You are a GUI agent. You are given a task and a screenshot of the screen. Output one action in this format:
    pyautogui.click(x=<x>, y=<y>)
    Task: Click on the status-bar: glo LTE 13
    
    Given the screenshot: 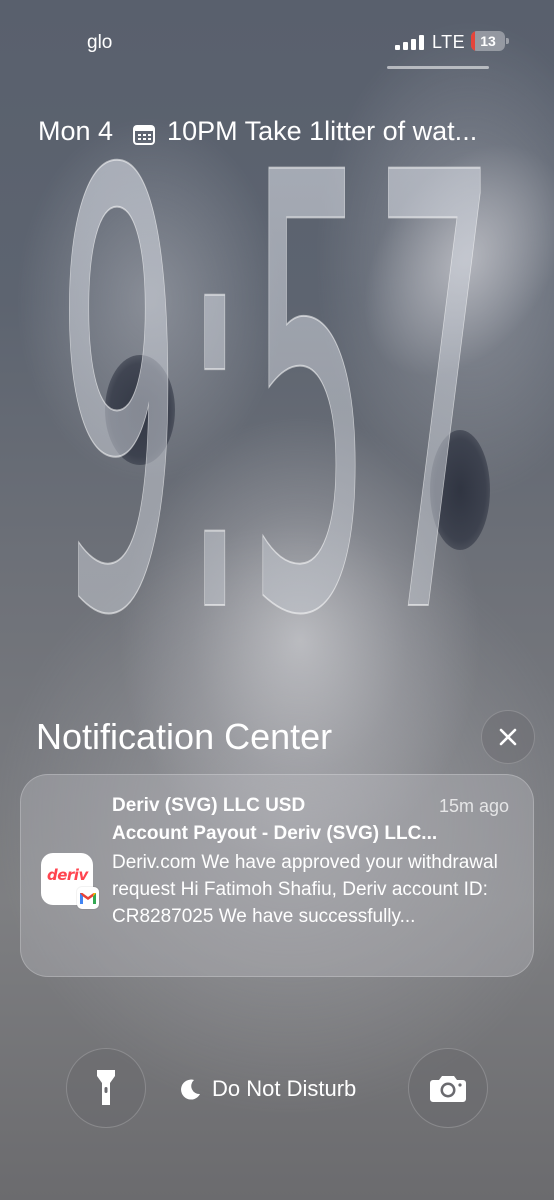 What is the action you would take?
    pyautogui.click(x=277, y=40)
    